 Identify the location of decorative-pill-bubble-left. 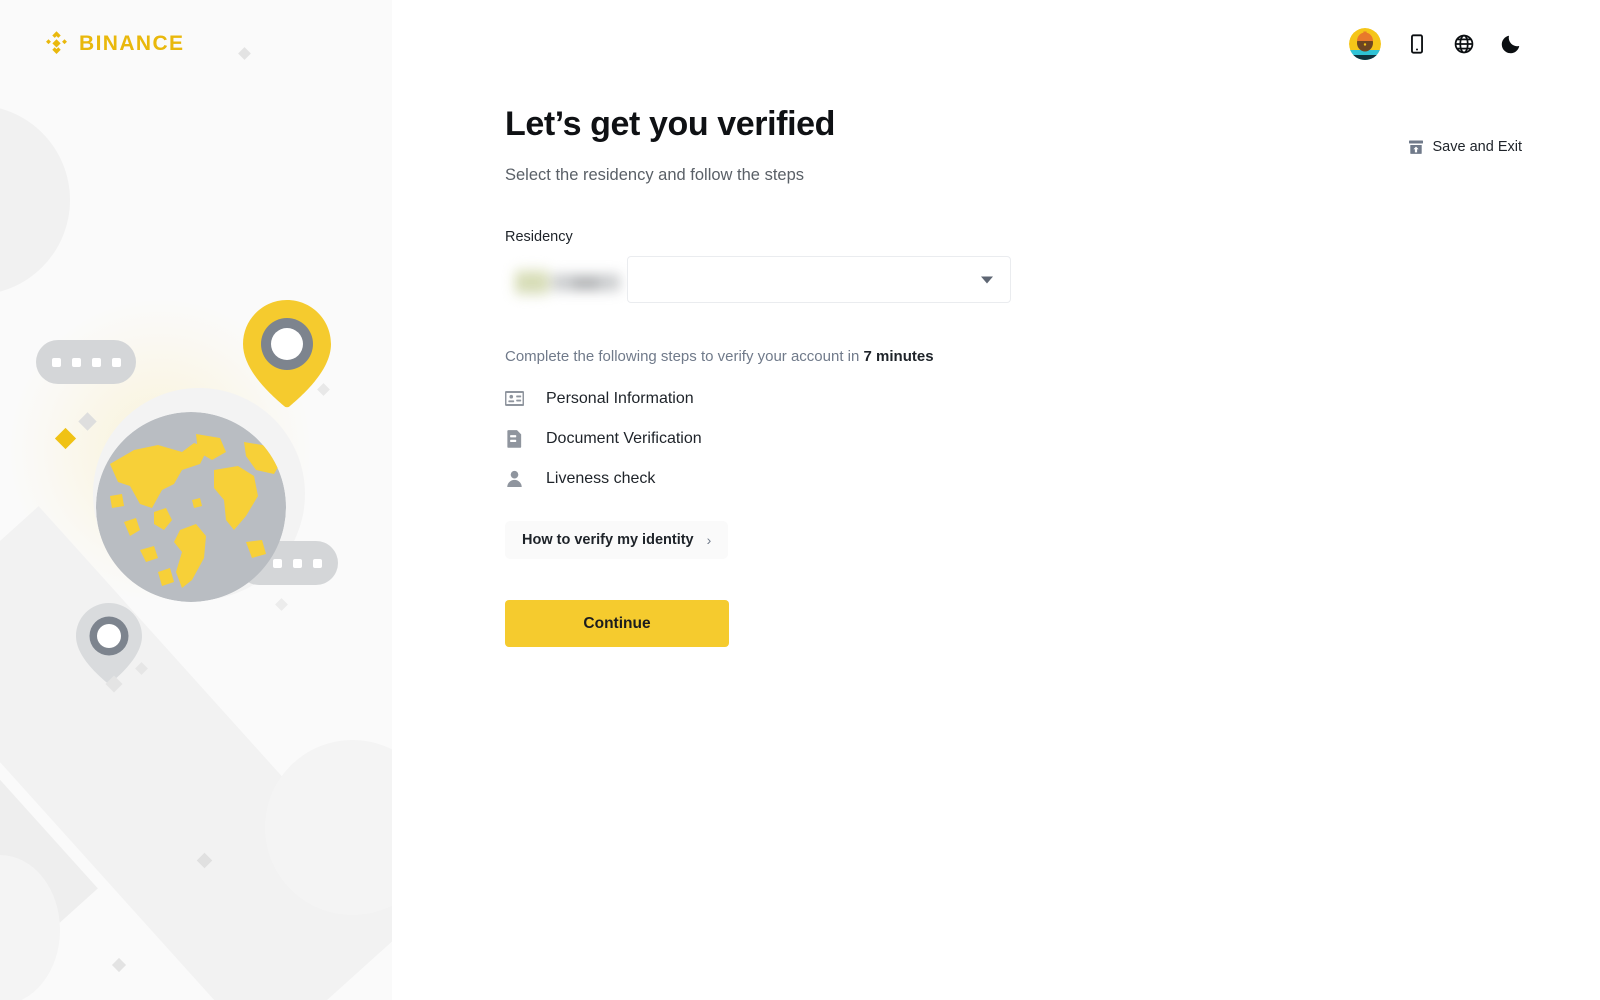
(86, 362).